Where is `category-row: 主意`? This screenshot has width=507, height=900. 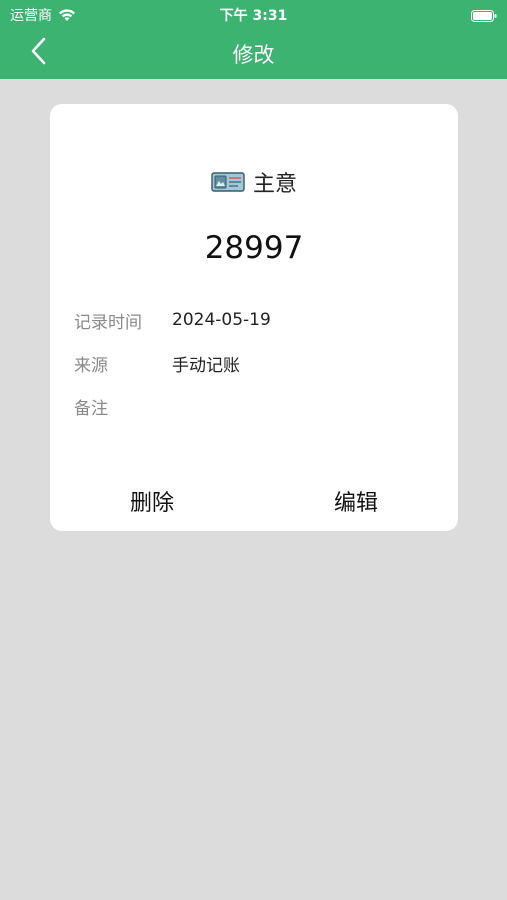 category-row: 主意 is located at coordinates (254, 182).